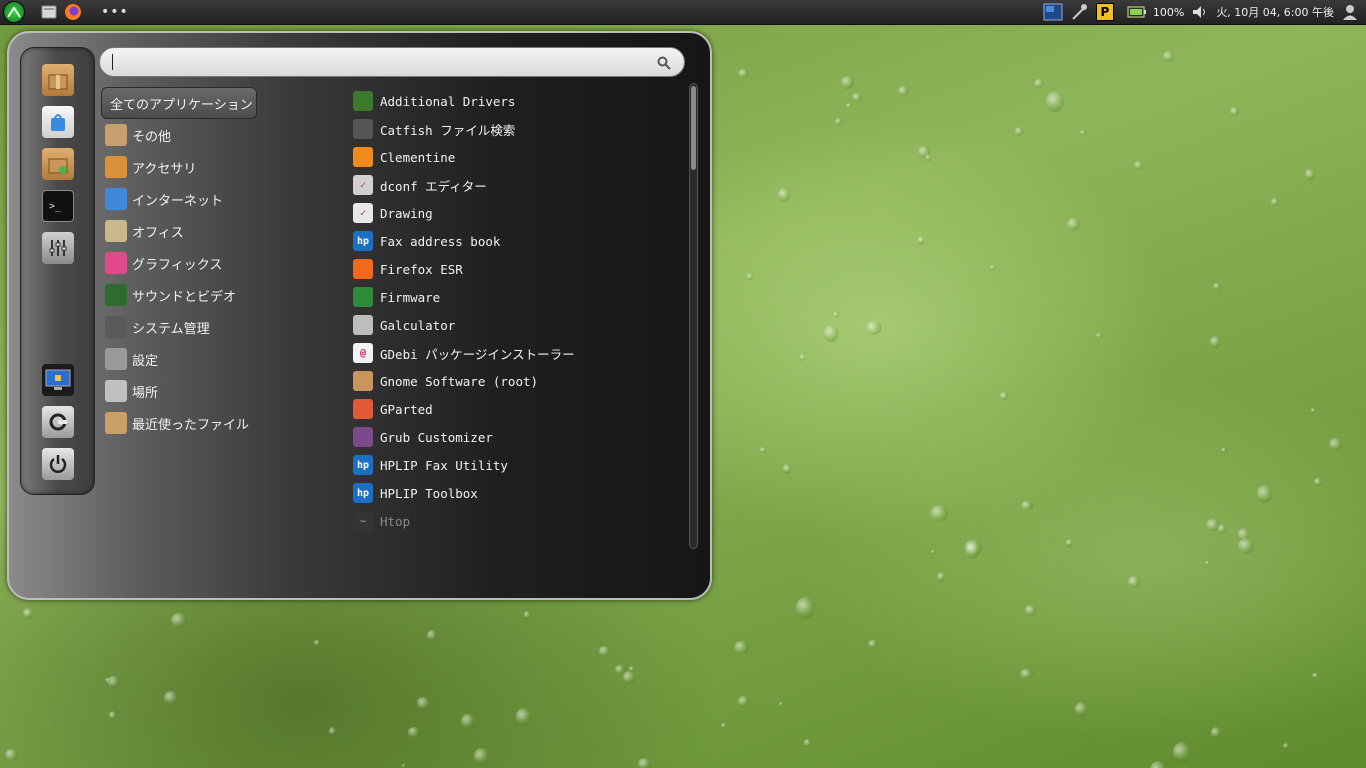 The height and width of the screenshot is (768, 1366). I want to click on search-box, so click(392, 62).